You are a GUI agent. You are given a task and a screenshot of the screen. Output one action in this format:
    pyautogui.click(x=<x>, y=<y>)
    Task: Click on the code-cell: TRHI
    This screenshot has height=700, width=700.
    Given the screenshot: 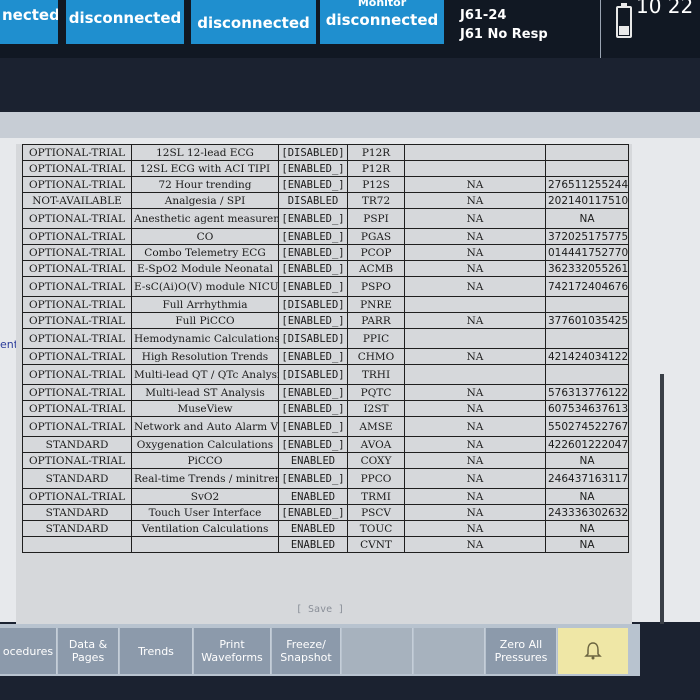 What is the action you would take?
    pyautogui.click(x=376, y=374)
    